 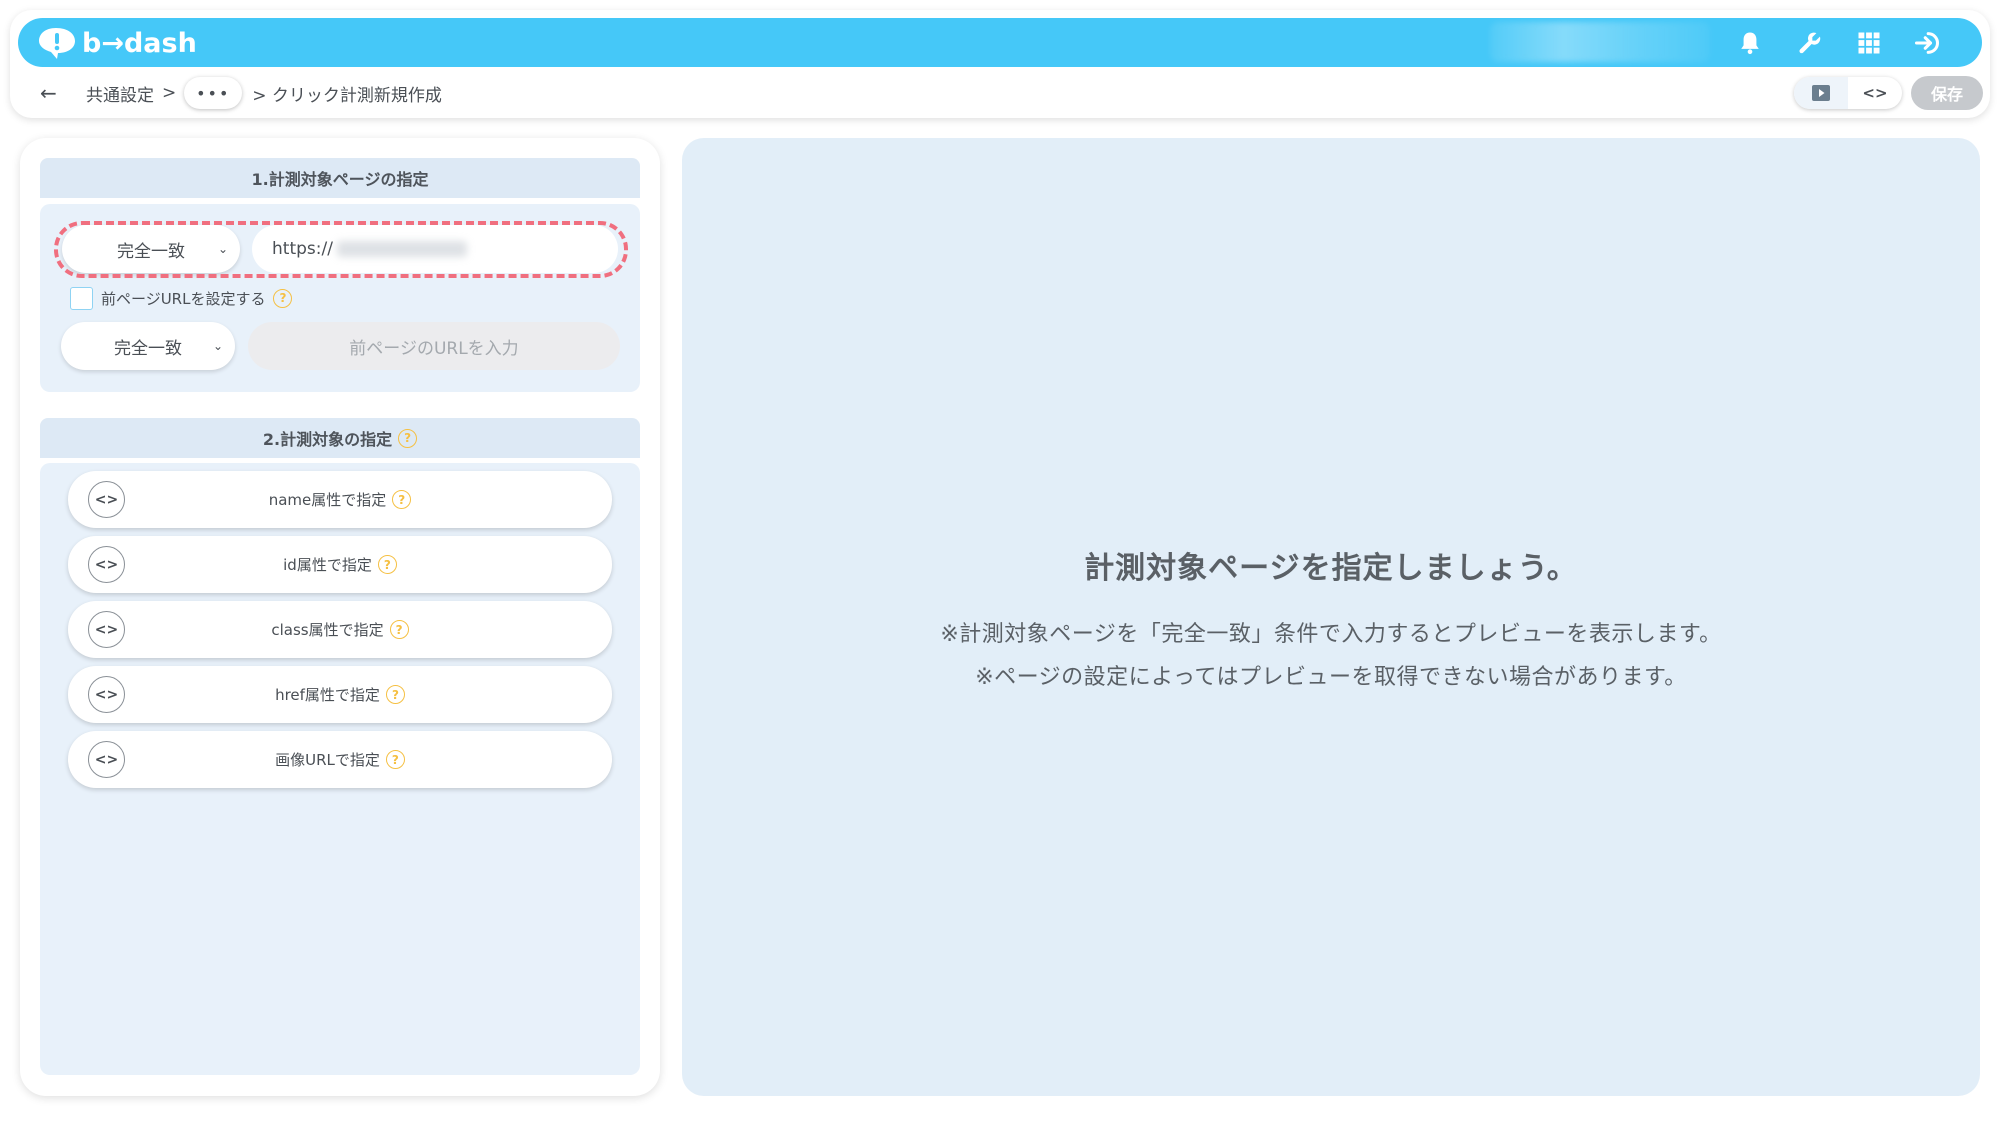 I want to click on target-option-image-url: <> 画像URLで指定 ?, so click(x=340, y=759).